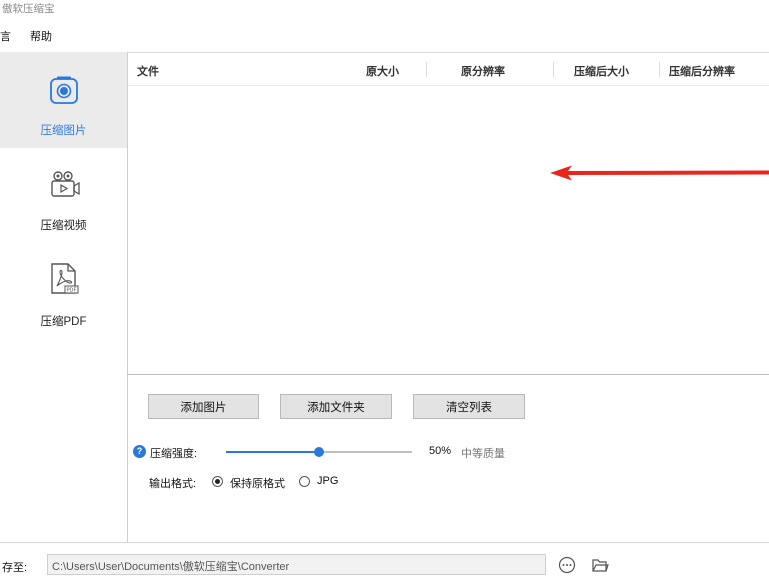  What do you see at coordinates (384, 9) in the screenshot?
I see `title-bar: 傲软压缩宝` at bounding box center [384, 9].